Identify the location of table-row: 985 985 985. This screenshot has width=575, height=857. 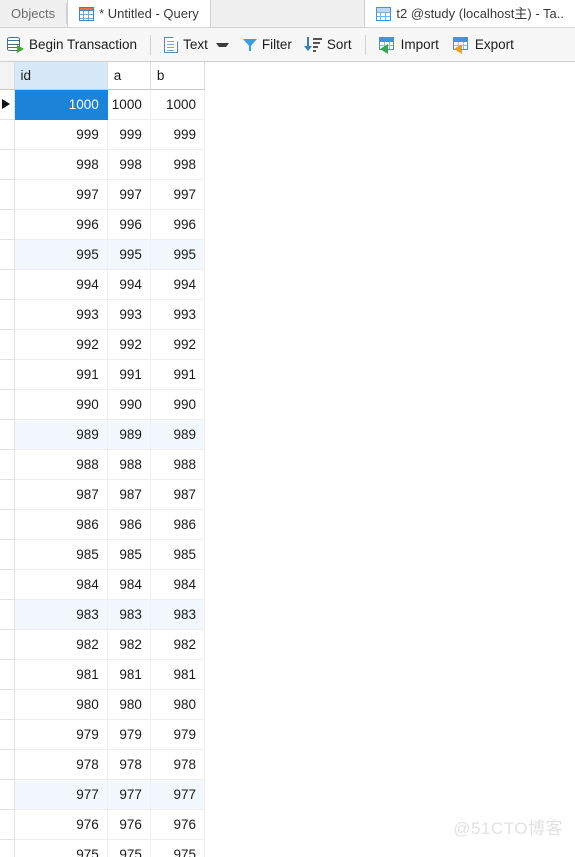
(103, 554).